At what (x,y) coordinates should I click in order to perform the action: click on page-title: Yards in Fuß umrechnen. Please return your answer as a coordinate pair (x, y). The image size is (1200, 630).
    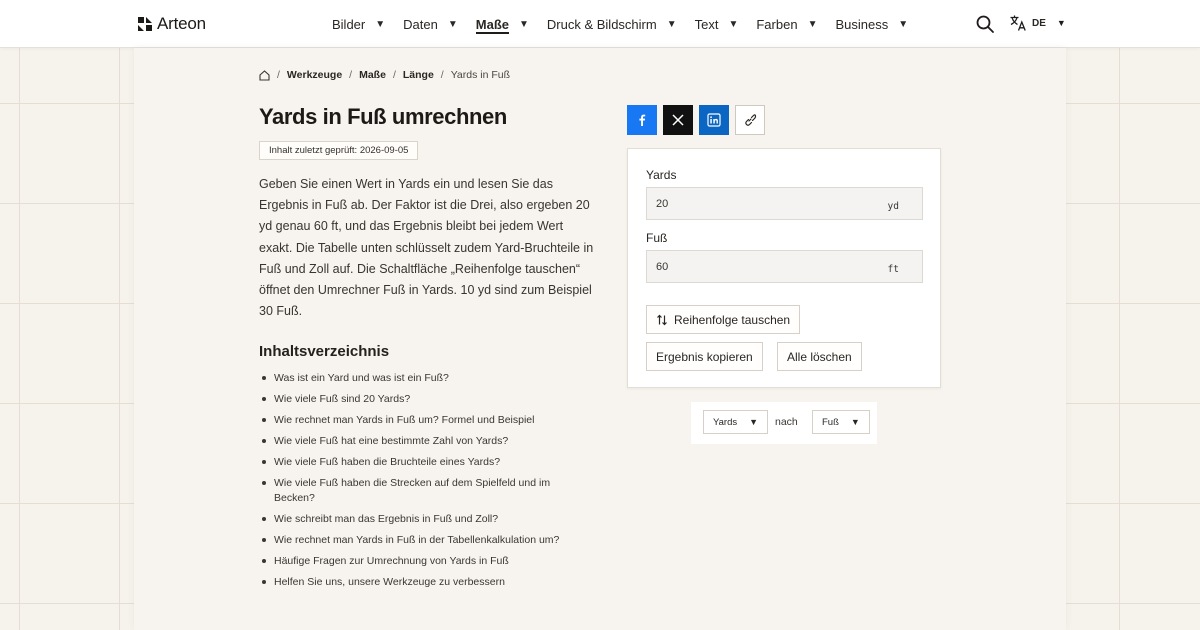
    Looking at the image, I should click on (383, 116).